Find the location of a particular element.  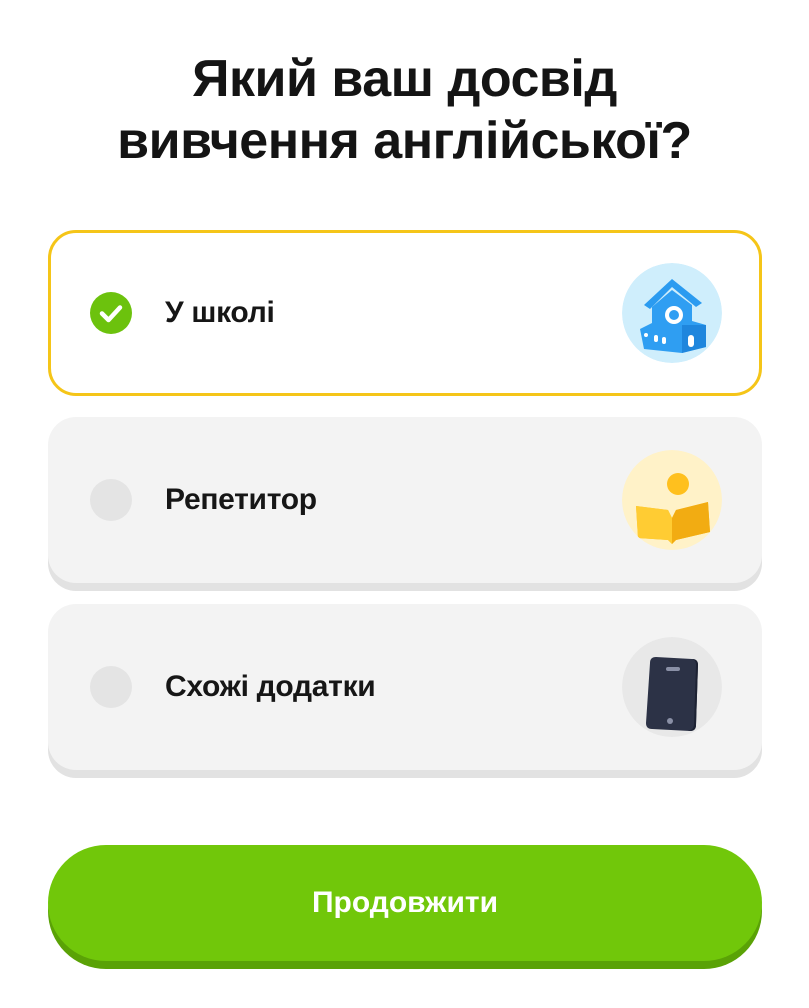

option-at-school: У школі is located at coordinates (405, 313).